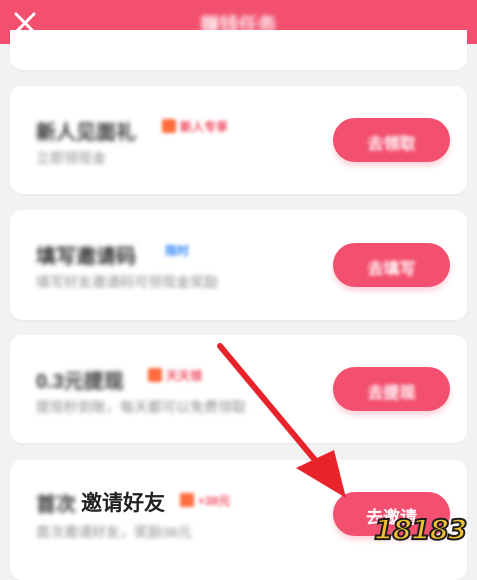 The image size is (477, 580). What do you see at coordinates (204, 126) in the screenshot?
I see `tag-label: 新人专享` at bounding box center [204, 126].